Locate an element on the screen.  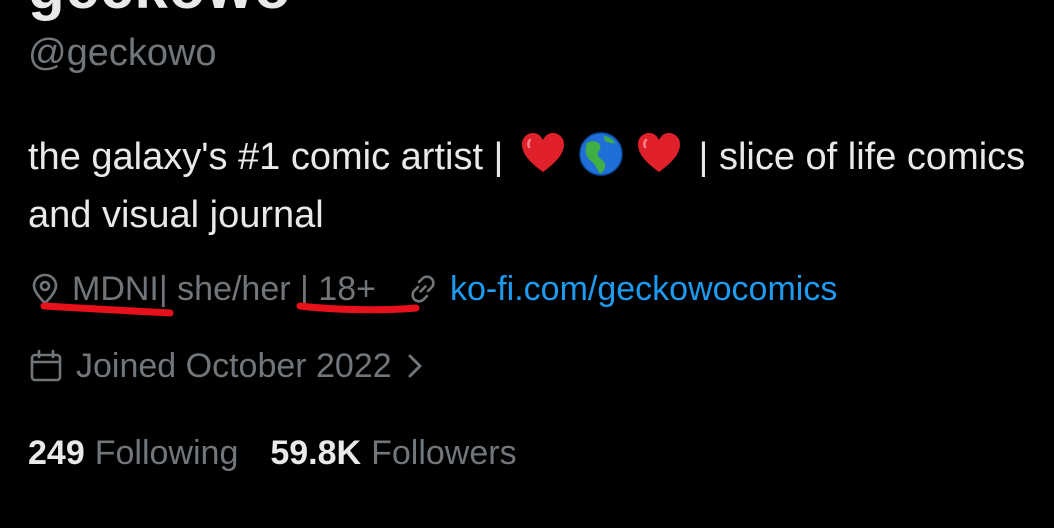
following-label: Following is located at coordinates (166, 452).